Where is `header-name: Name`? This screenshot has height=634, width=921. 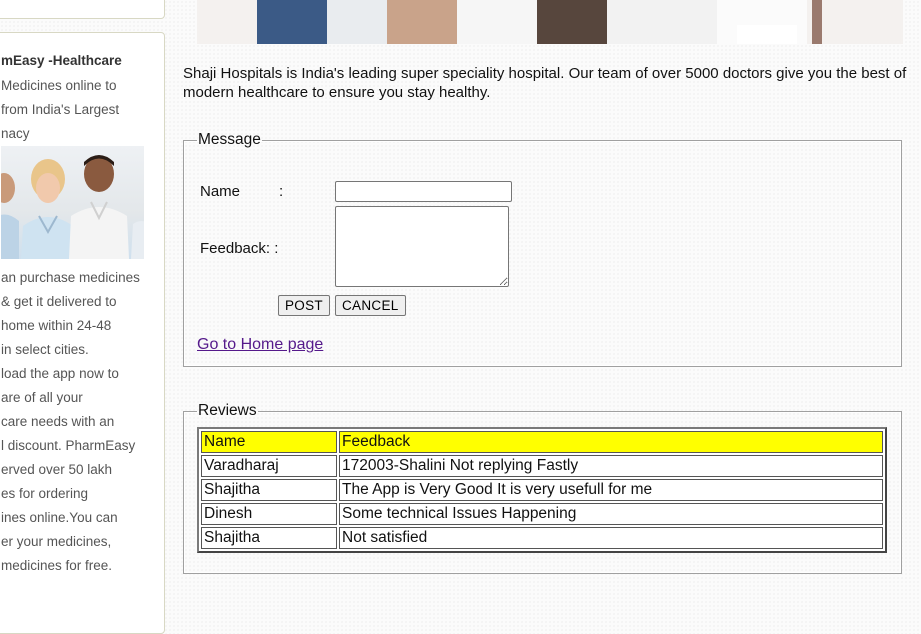 header-name: Name is located at coordinates (269, 442).